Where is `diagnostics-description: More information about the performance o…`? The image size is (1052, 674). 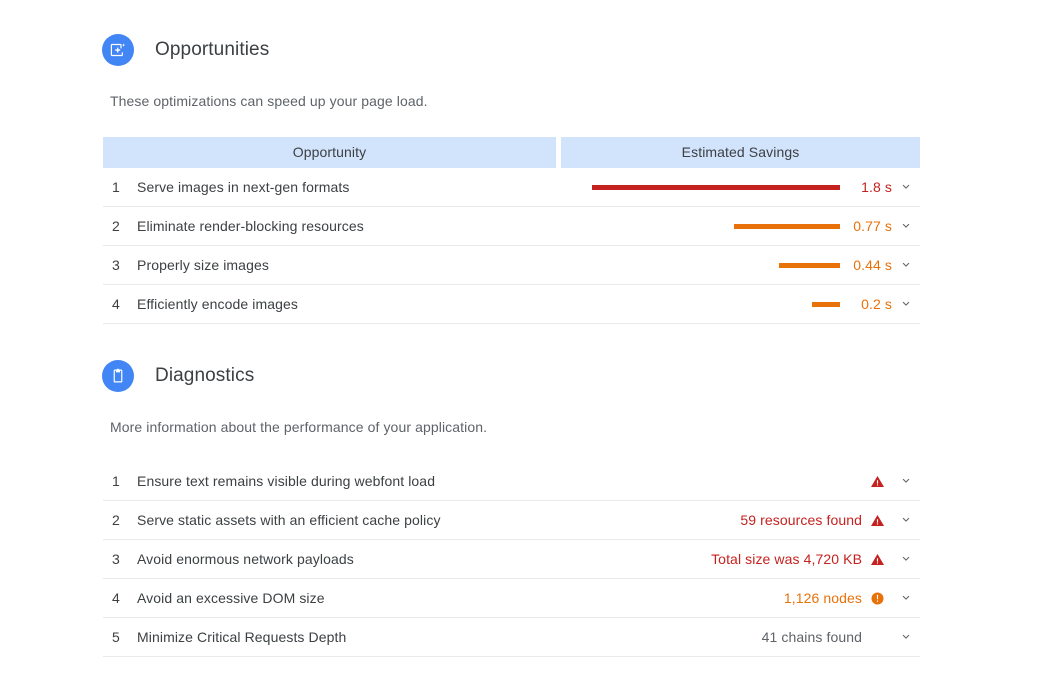
diagnostics-description: More information about the performance o… is located at coordinates (299, 427).